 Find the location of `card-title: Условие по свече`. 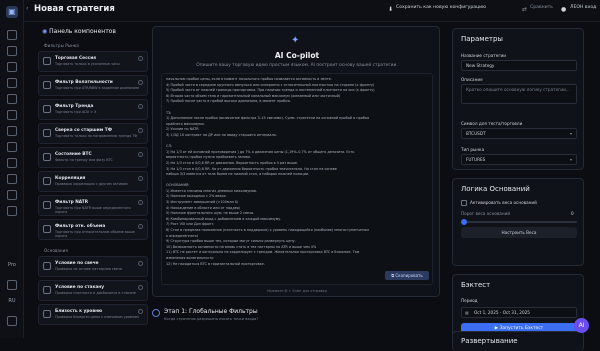

card-title: Условие по свече is located at coordinates (77, 263).